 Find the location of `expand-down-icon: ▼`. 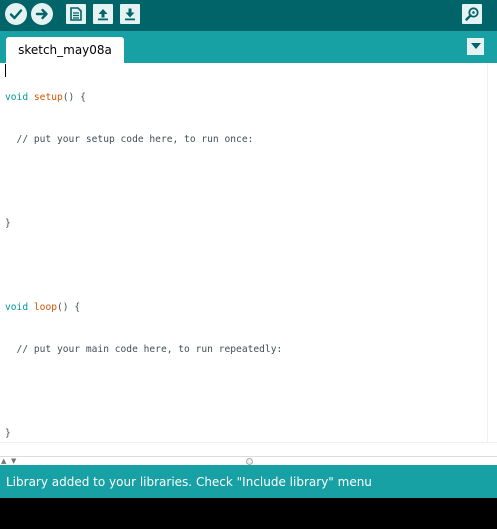

expand-down-icon: ▼ is located at coordinates (13, 461).